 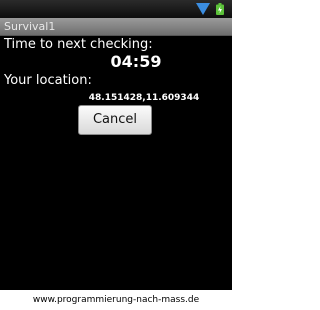 What do you see at coordinates (116, 300) in the screenshot?
I see `footer-url: www.programmierung-nach-mass.de` at bounding box center [116, 300].